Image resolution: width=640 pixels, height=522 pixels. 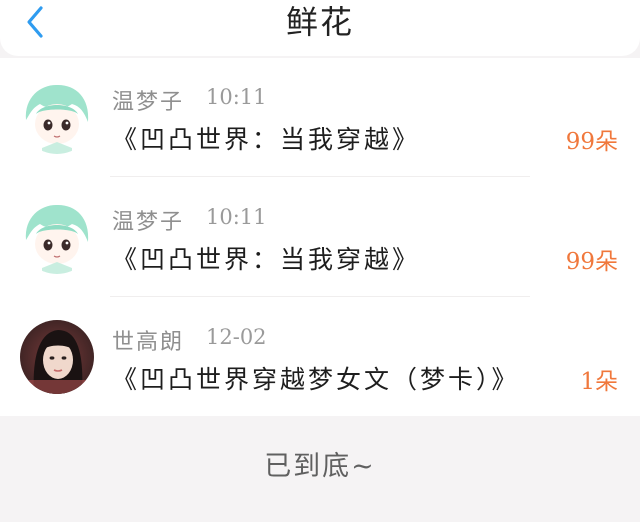 What do you see at coordinates (599, 382) in the screenshot?
I see `flower-count: 1朵` at bounding box center [599, 382].